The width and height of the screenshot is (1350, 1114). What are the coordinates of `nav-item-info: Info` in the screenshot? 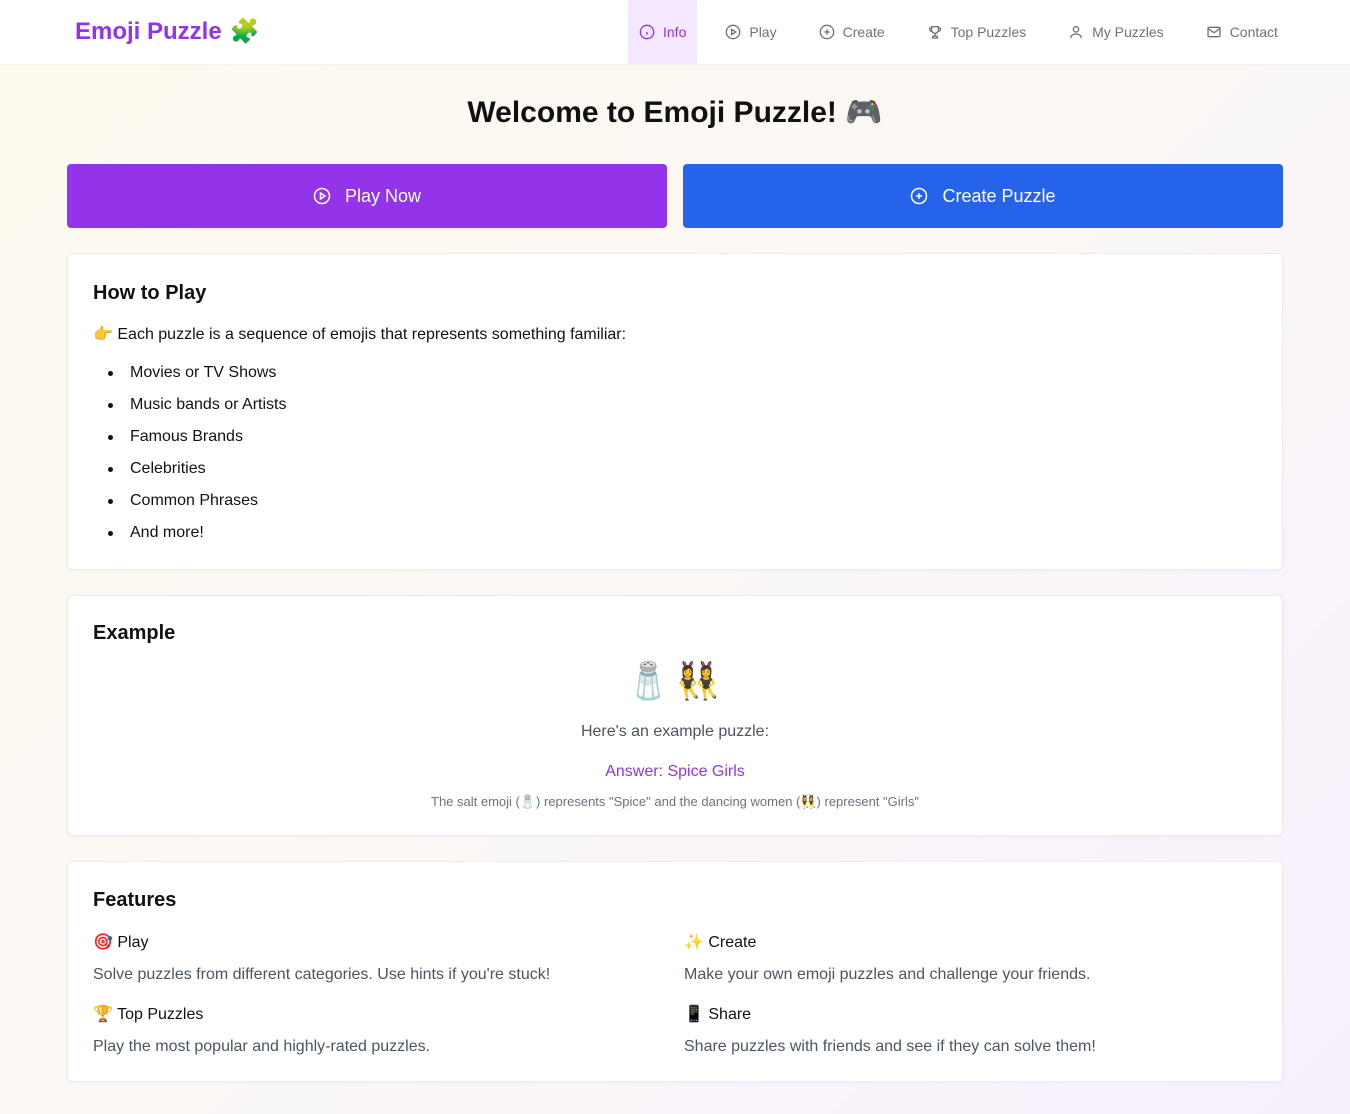 It's located at (663, 32).